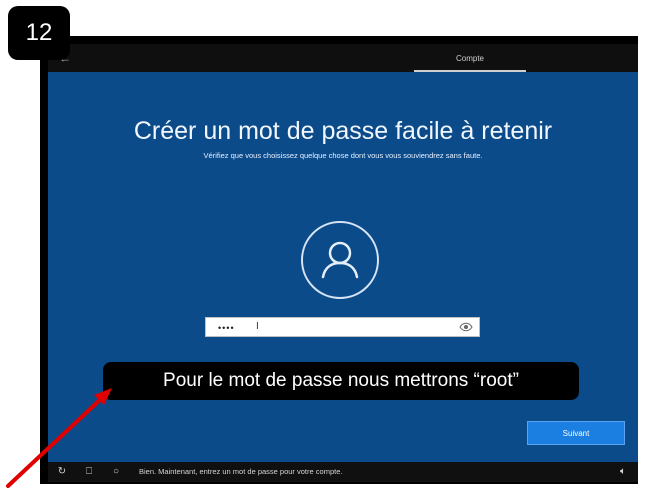 This screenshot has width=646, height=489. I want to click on red-arrow-annotation, so click(59, 438).